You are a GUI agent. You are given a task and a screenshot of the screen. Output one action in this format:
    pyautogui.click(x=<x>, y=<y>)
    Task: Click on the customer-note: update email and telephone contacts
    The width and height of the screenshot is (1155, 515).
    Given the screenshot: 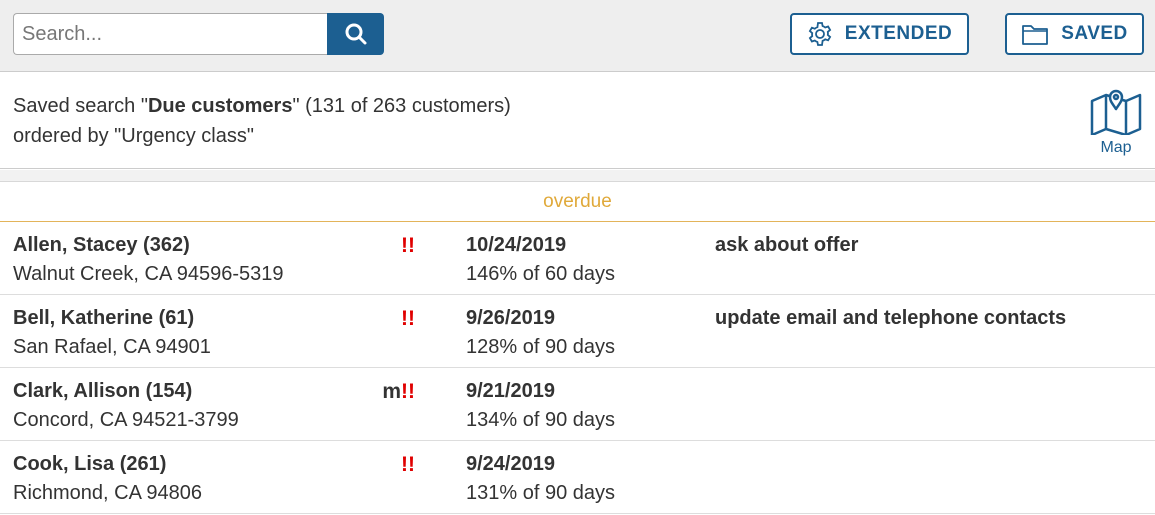 What is the action you would take?
    pyautogui.click(x=891, y=318)
    